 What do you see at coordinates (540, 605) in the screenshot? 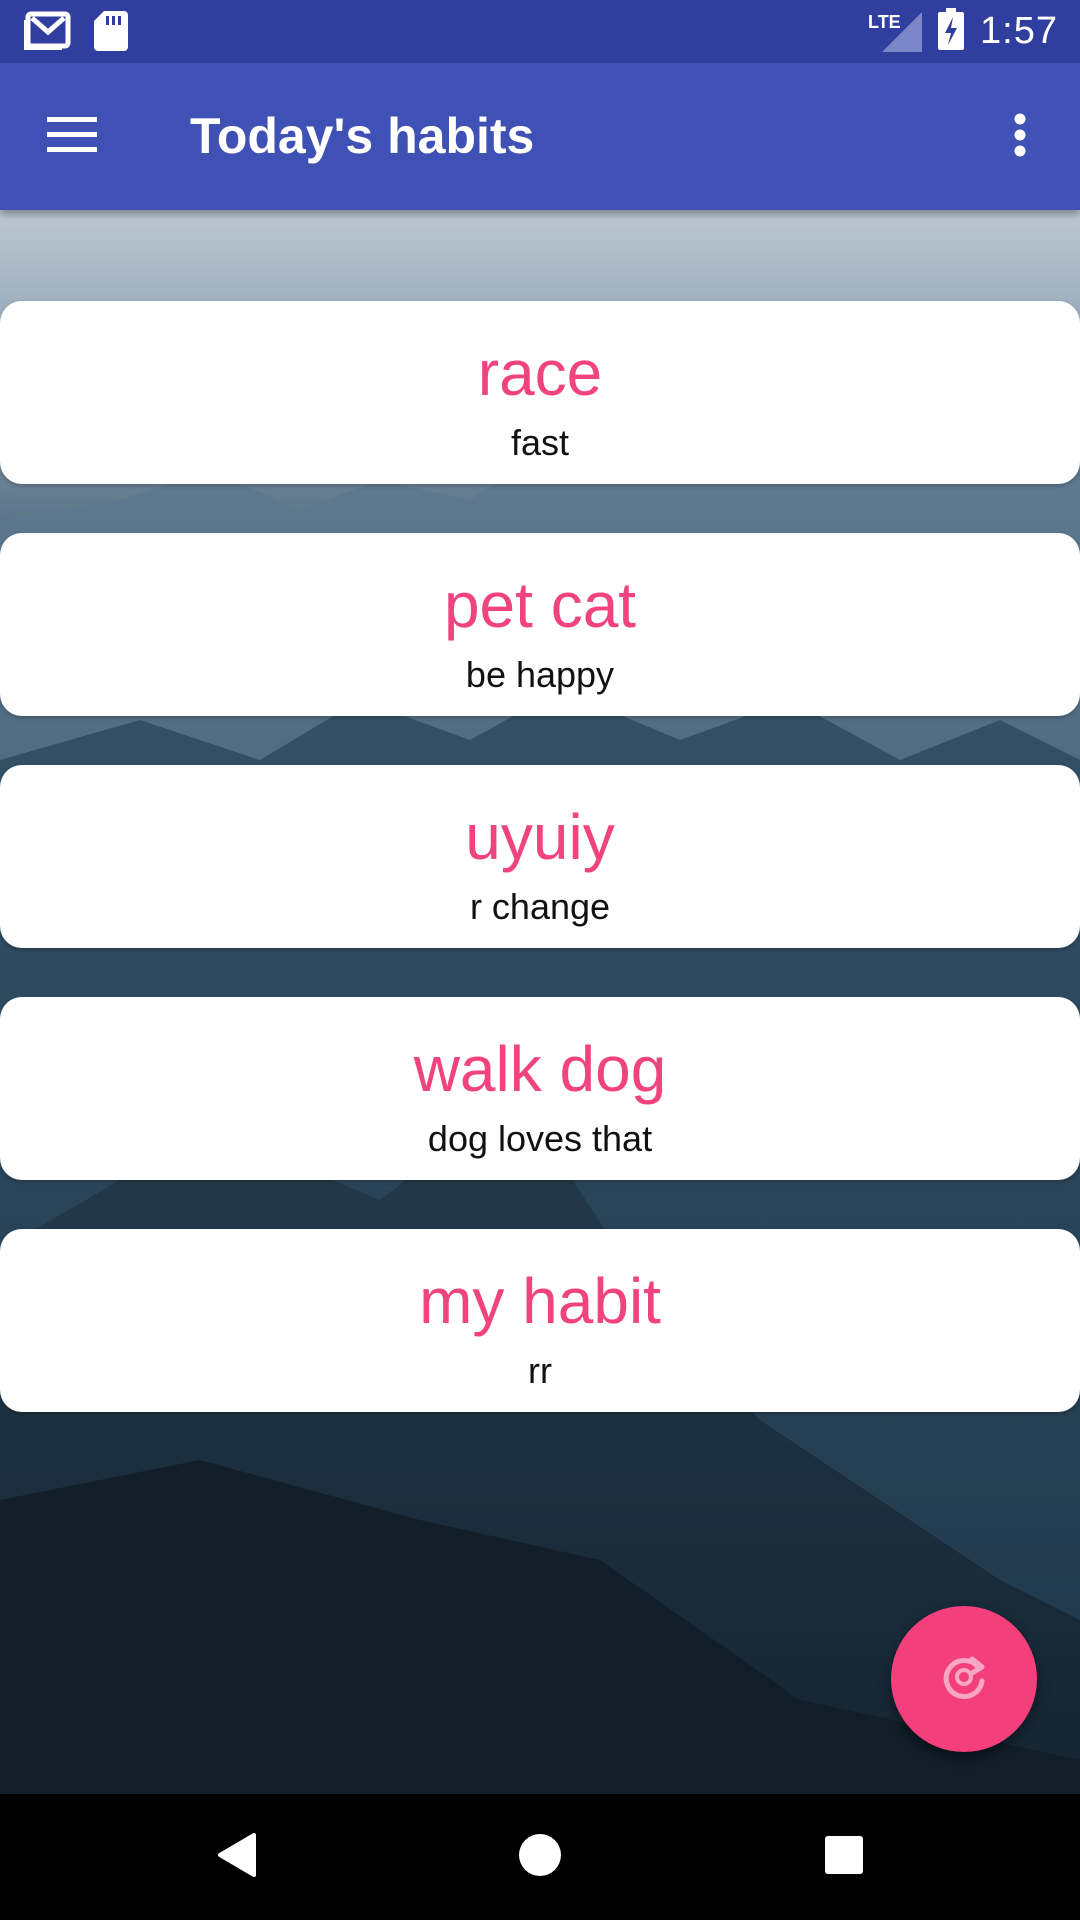
I see `habit-name: pet cat` at bounding box center [540, 605].